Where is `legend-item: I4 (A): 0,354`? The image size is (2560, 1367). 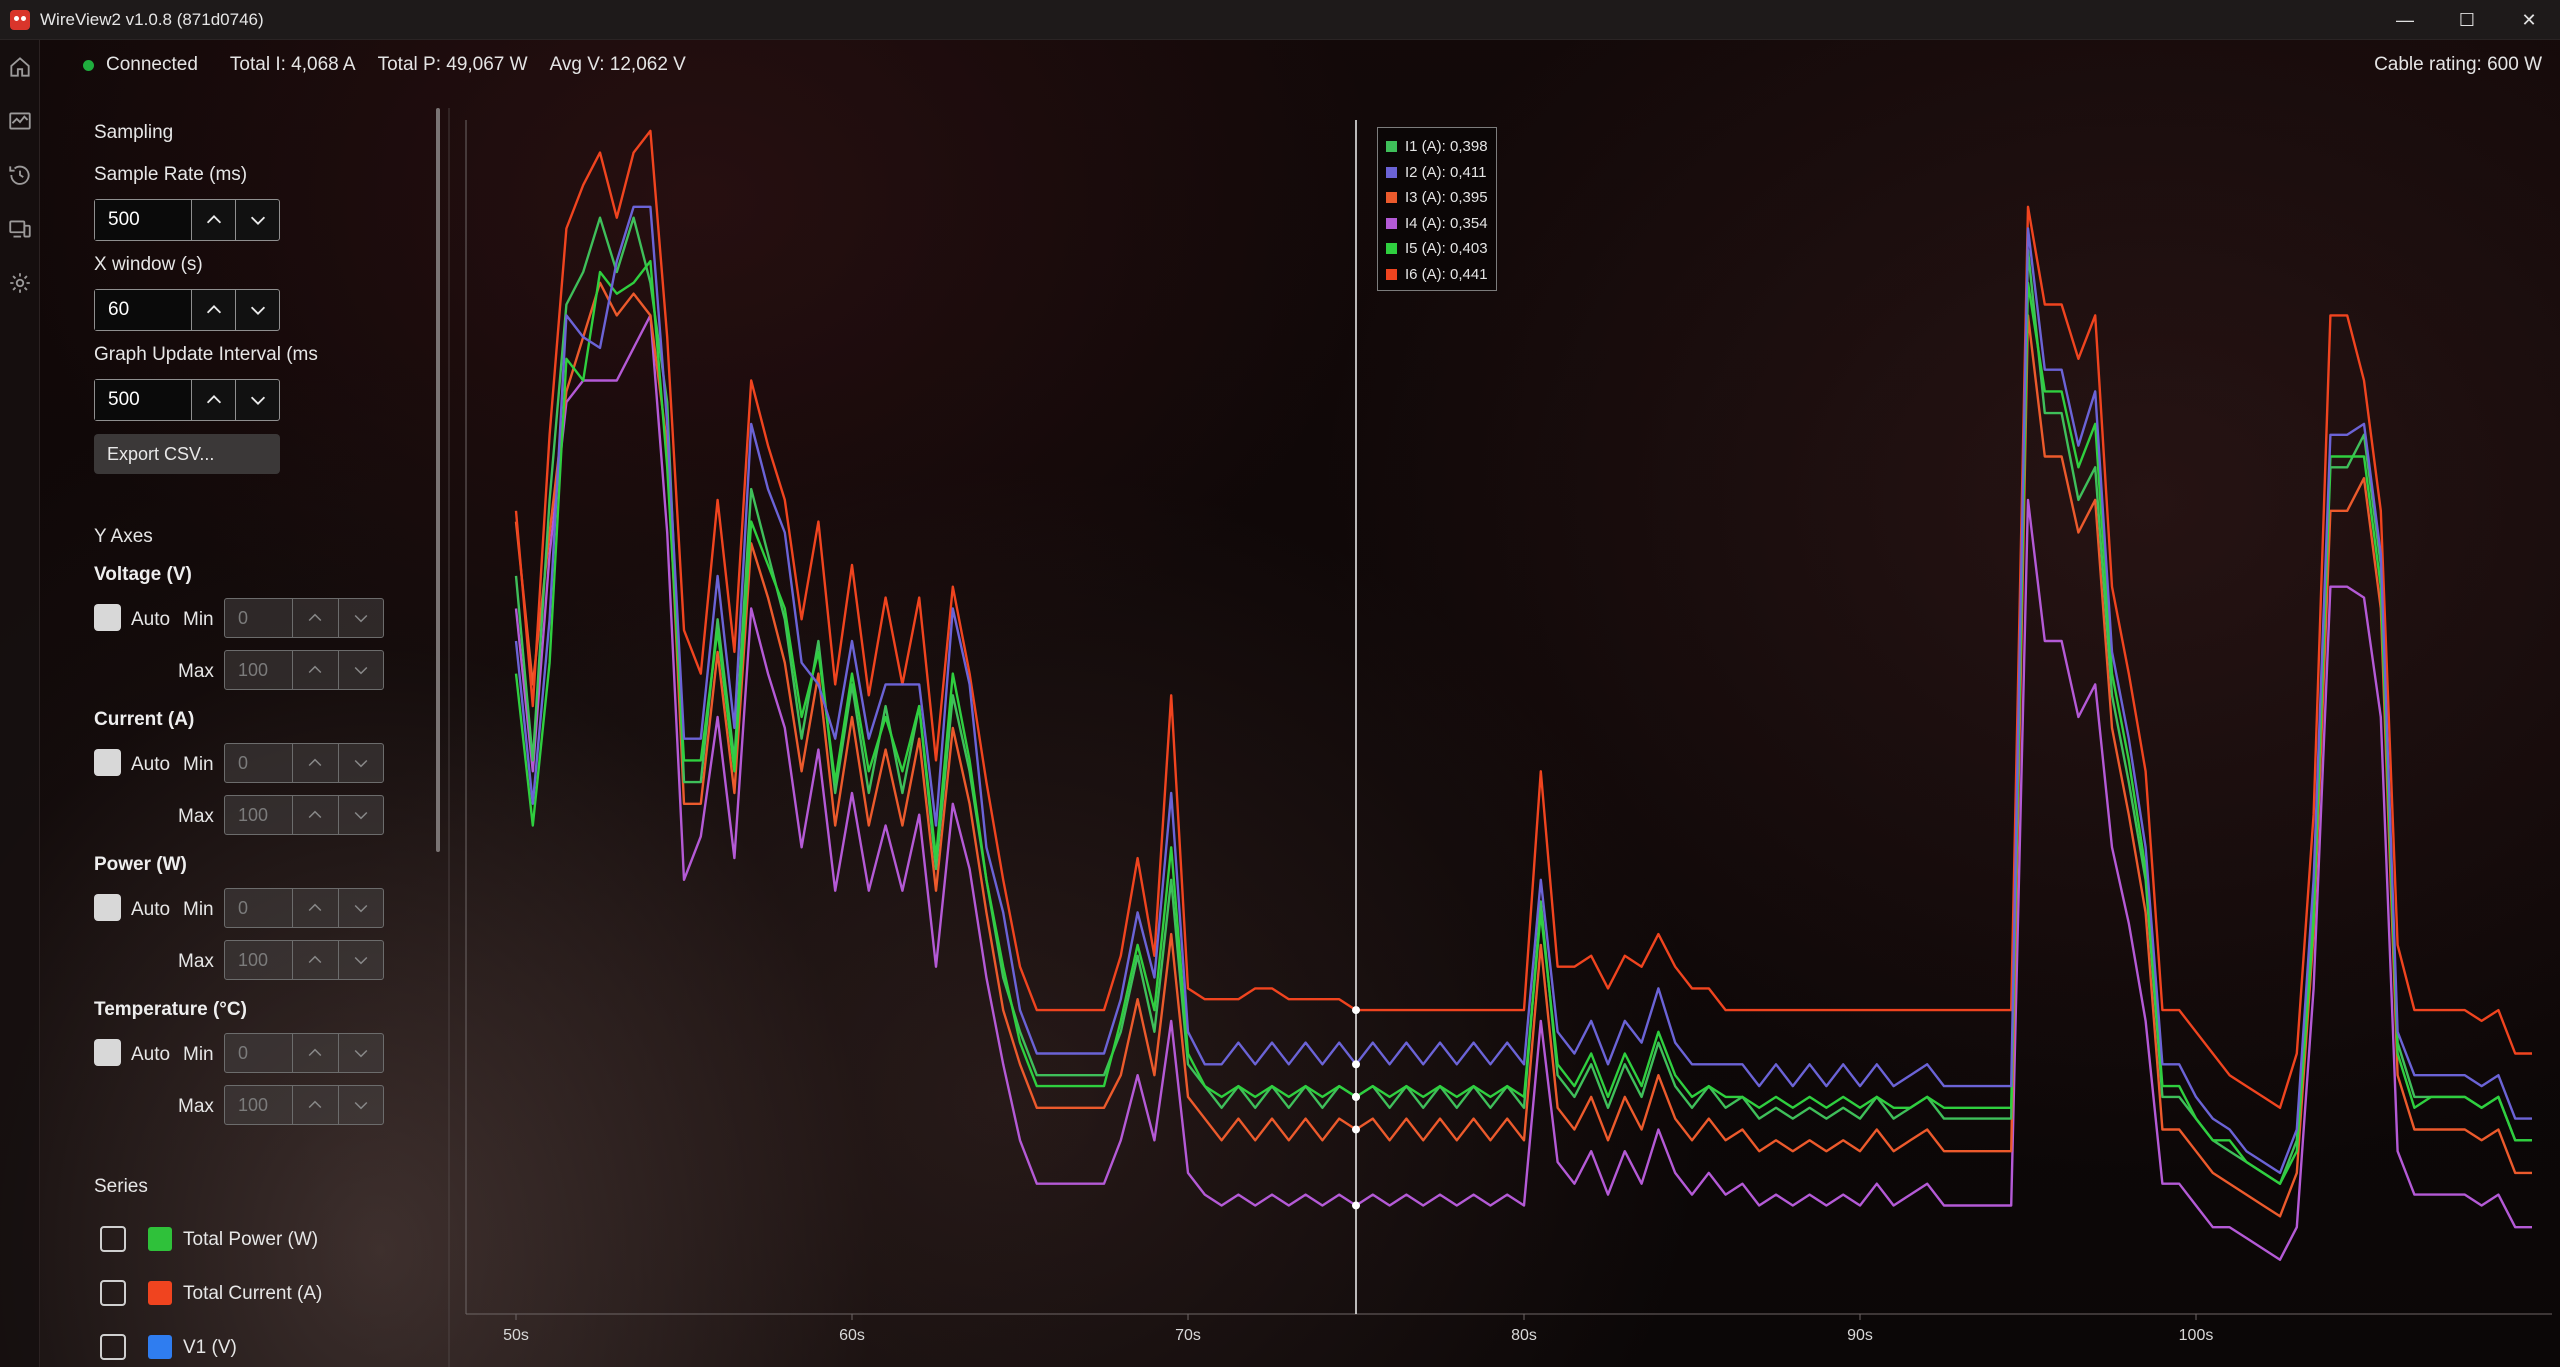 legend-item: I4 (A): 0,354 is located at coordinates (1437, 224).